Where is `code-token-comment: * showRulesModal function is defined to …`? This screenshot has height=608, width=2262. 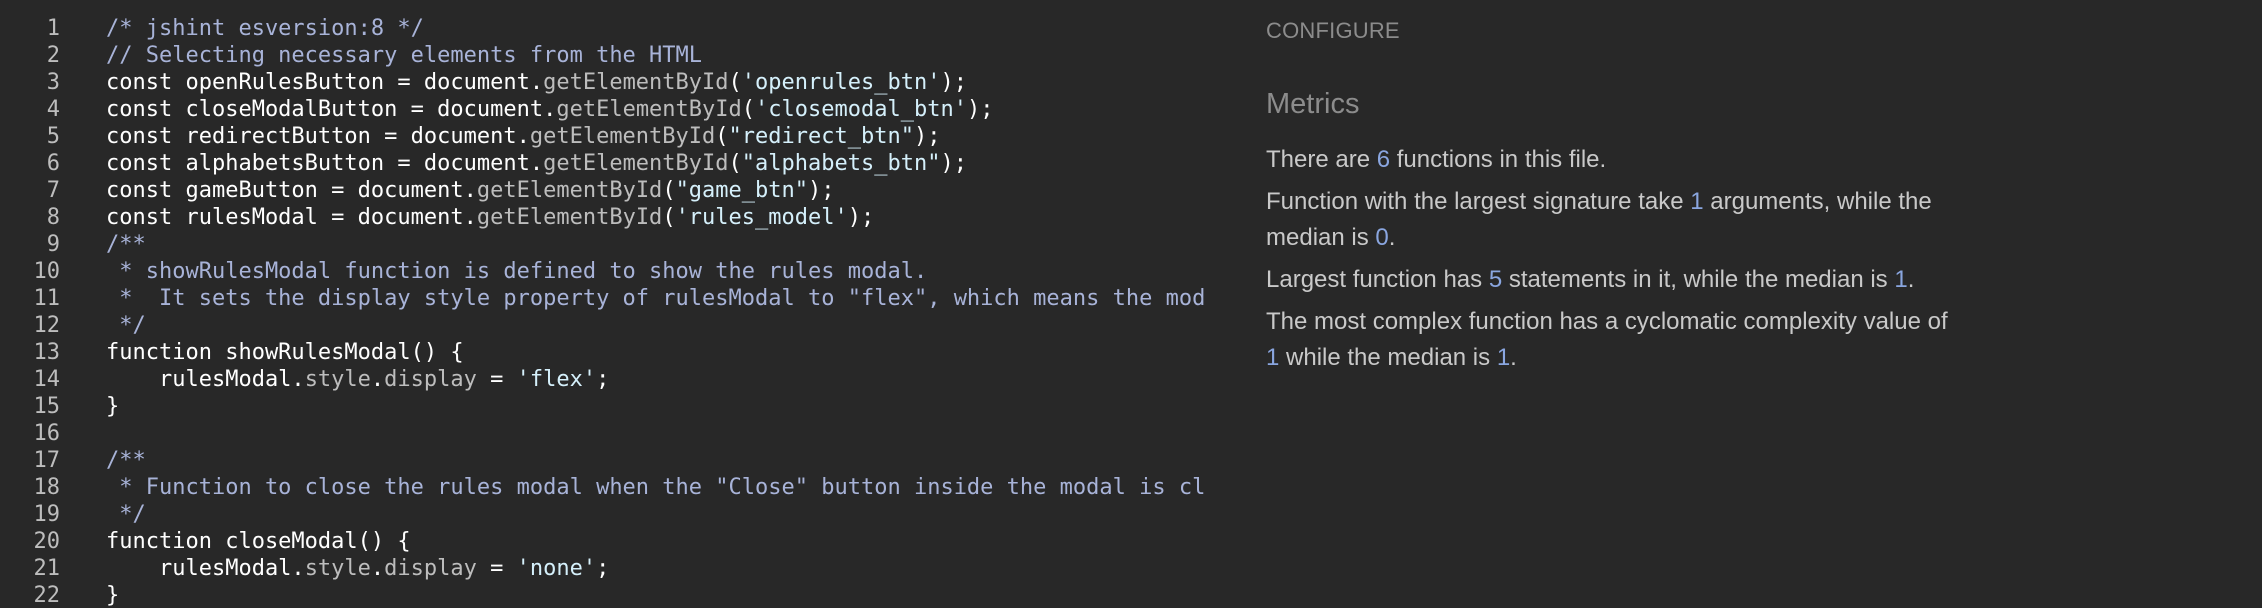 code-token-comment: * showRulesModal function is defined to … is located at coordinates (517, 271).